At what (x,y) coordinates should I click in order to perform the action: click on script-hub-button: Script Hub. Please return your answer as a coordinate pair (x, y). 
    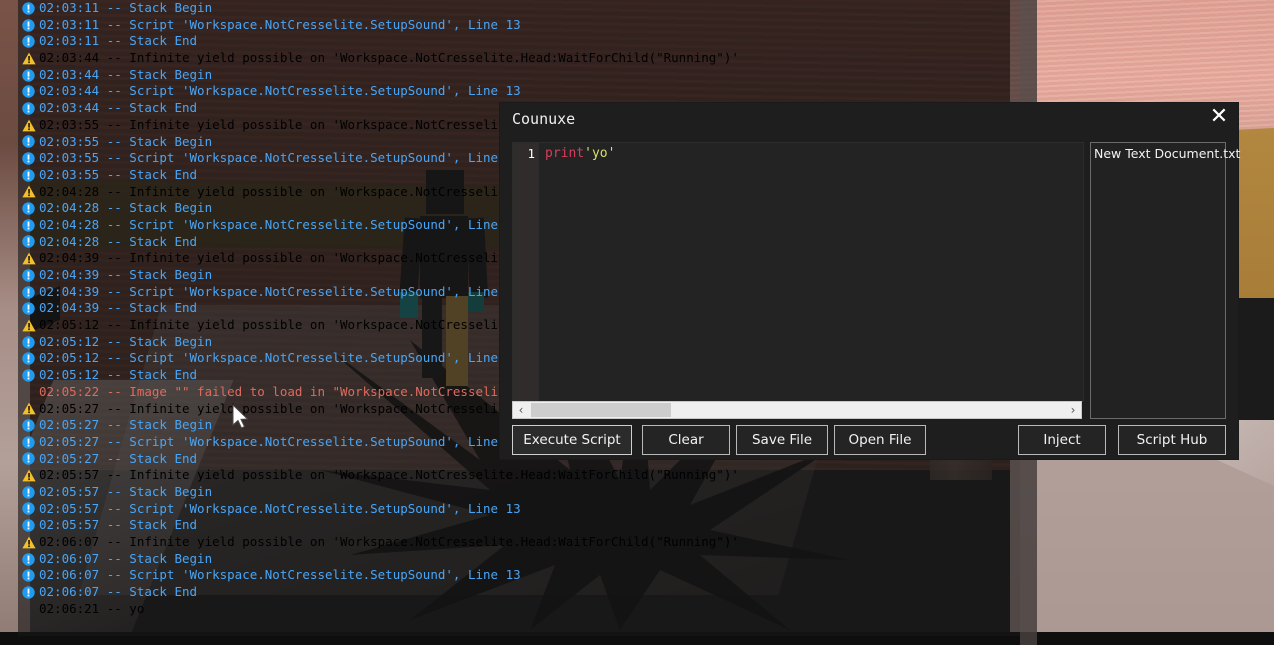
    Looking at the image, I should click on (1172, 440).